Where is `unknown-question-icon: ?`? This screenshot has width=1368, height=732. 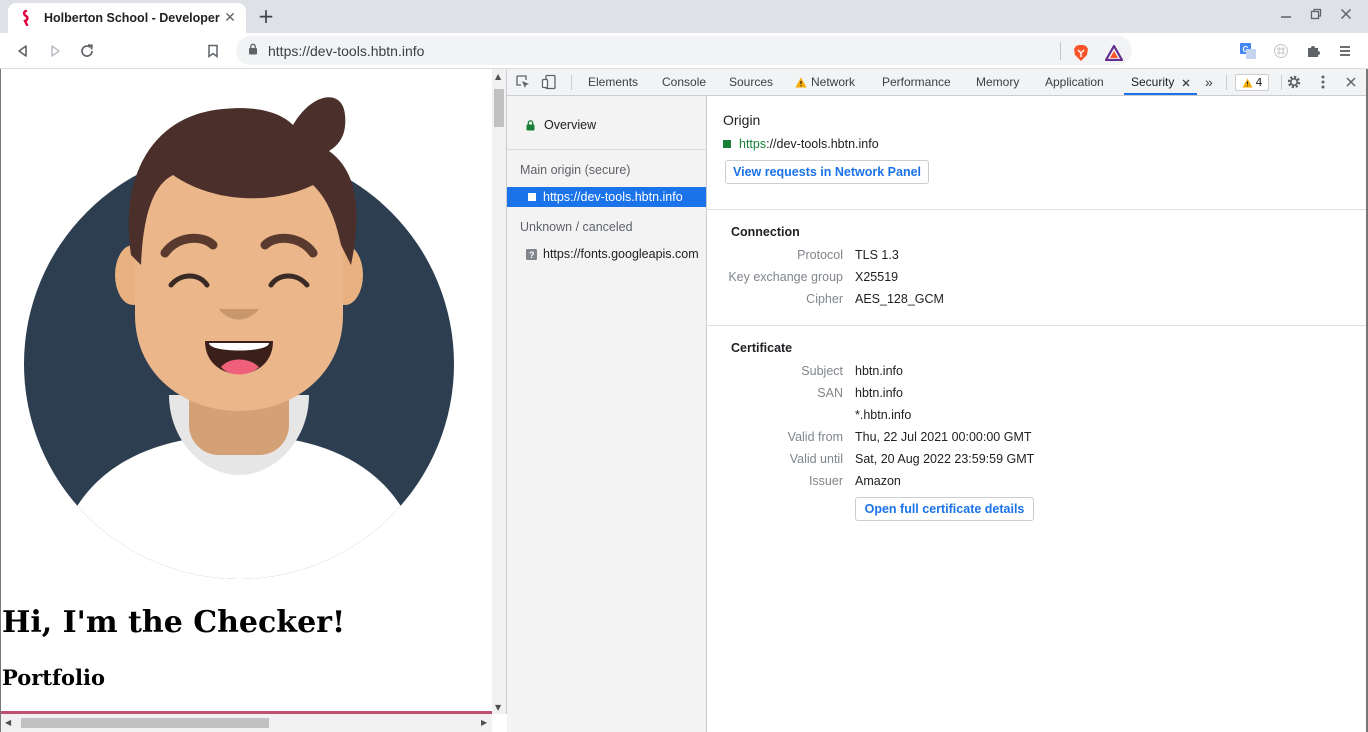 unknown-question-icon: ? is located at coordinates (531, 254).